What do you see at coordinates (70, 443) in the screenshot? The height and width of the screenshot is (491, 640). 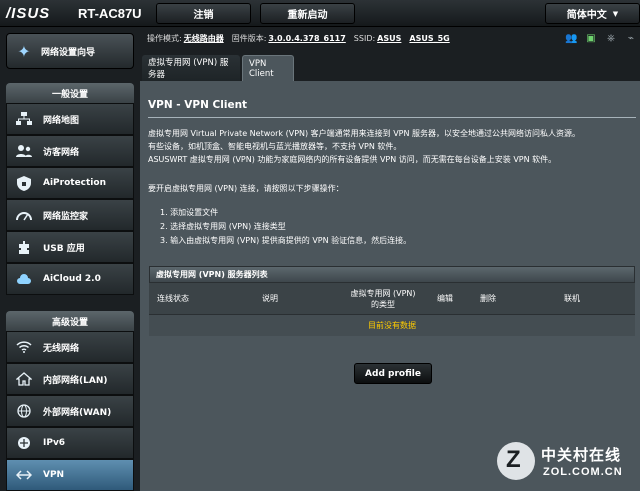 I see `sidebar-item-ipv6: IPv6` at bounding box center [70, 443].